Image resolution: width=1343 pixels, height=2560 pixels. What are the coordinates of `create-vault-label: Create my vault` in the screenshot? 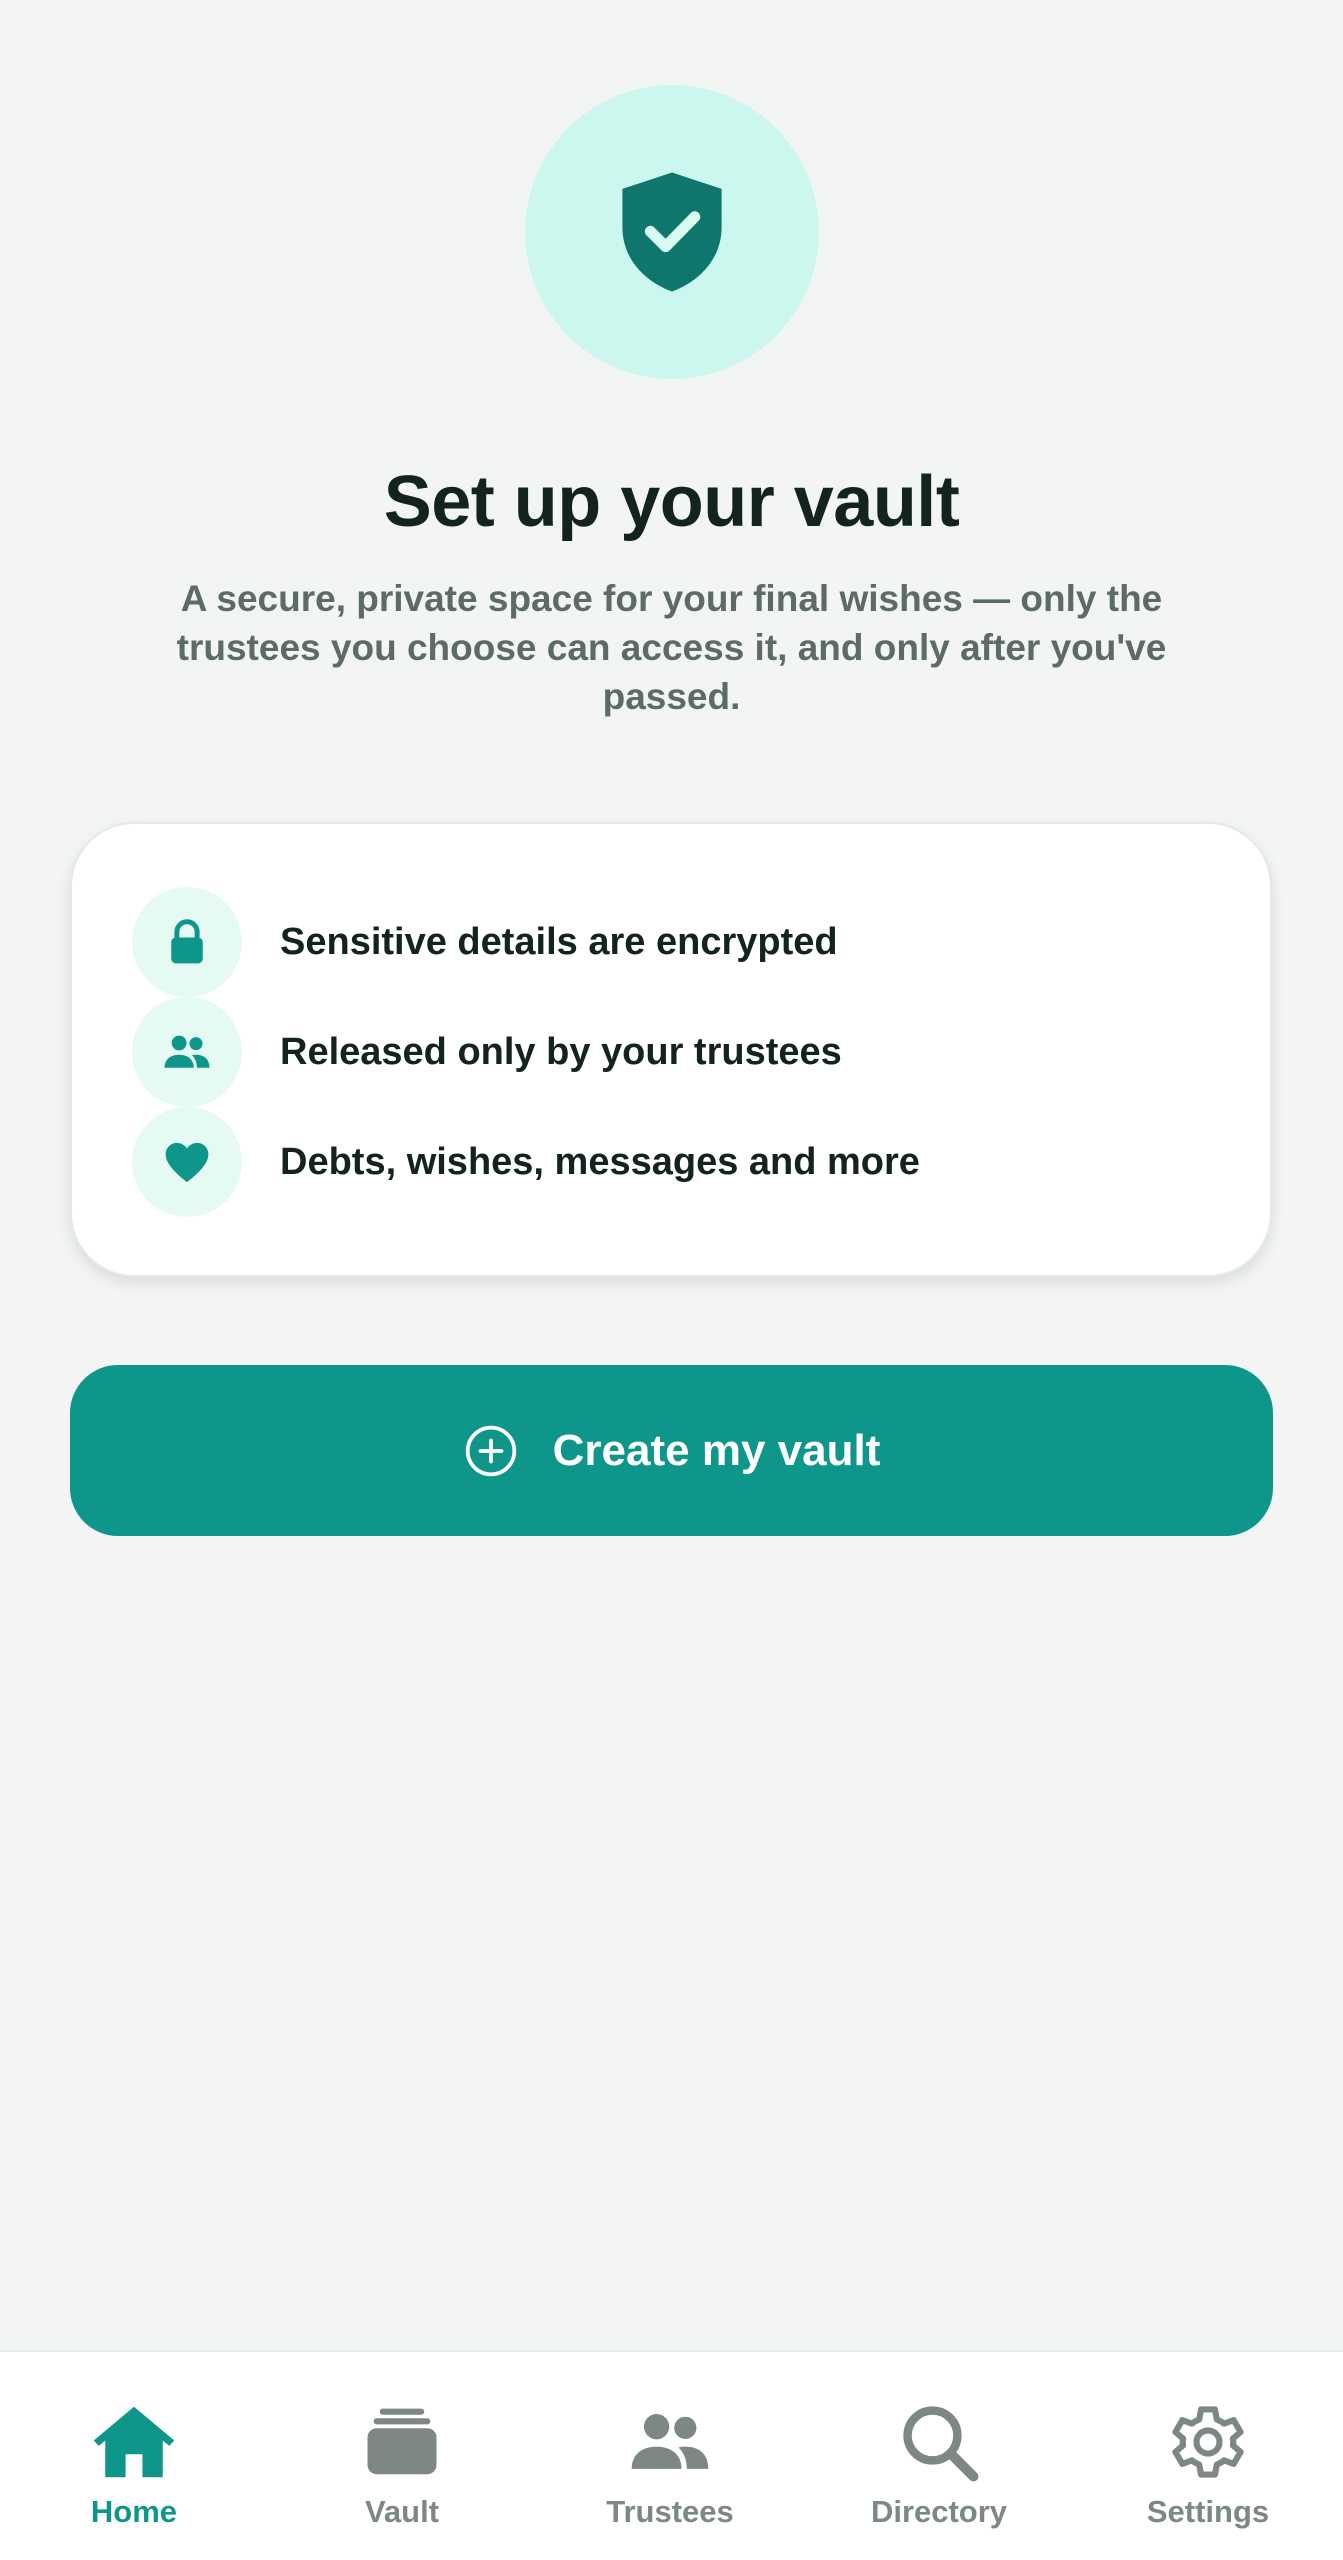 It's located at (716, 1450).